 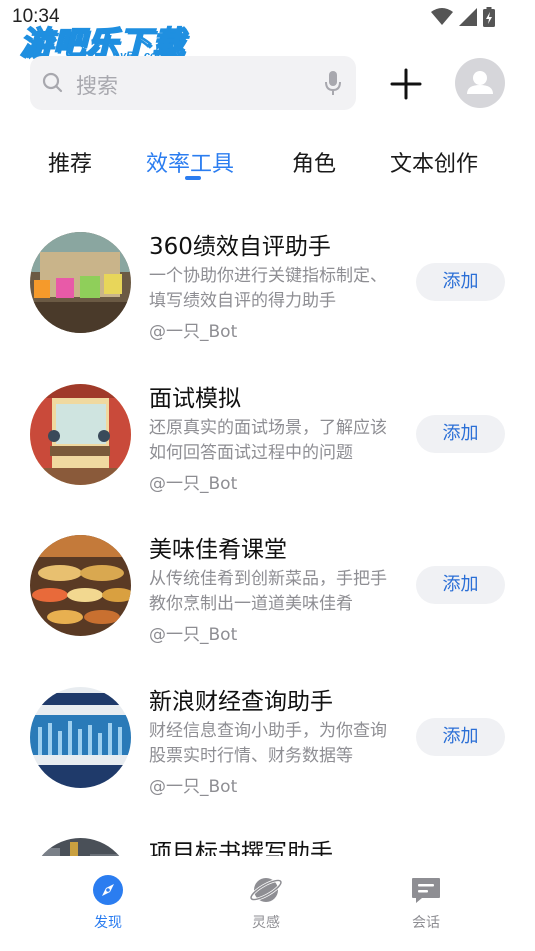 What do you see at coordinates (52, 82) in the screenshot?
I see `search-icon` at bounding box center [52, 82].